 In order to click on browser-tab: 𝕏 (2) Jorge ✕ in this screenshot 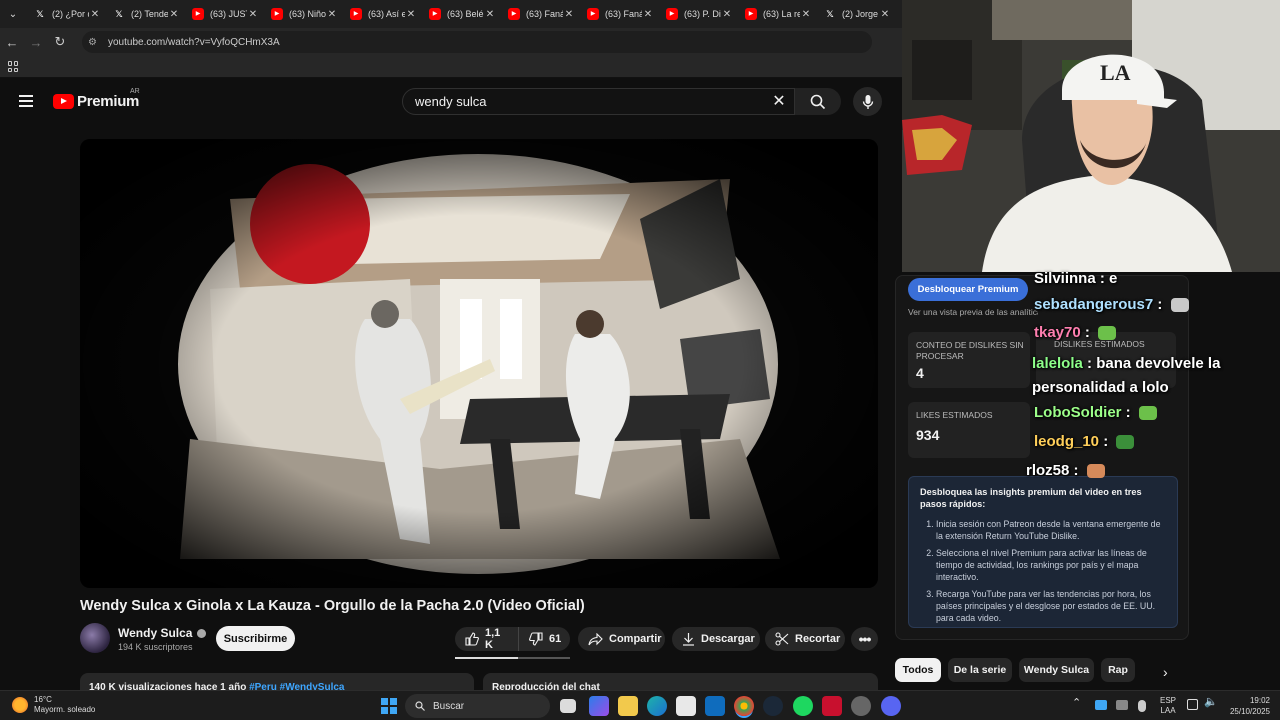, I will do `click(855, 14)`.